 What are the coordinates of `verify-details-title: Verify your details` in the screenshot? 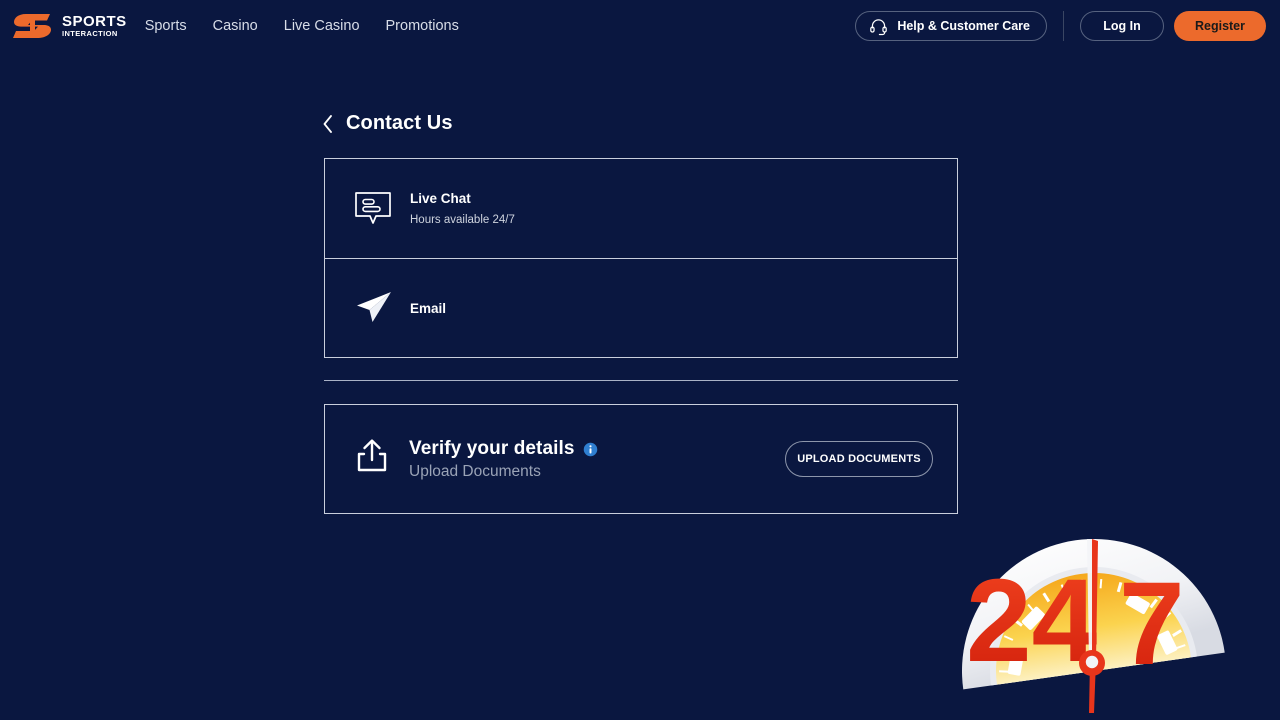 It's located at (492, 448).